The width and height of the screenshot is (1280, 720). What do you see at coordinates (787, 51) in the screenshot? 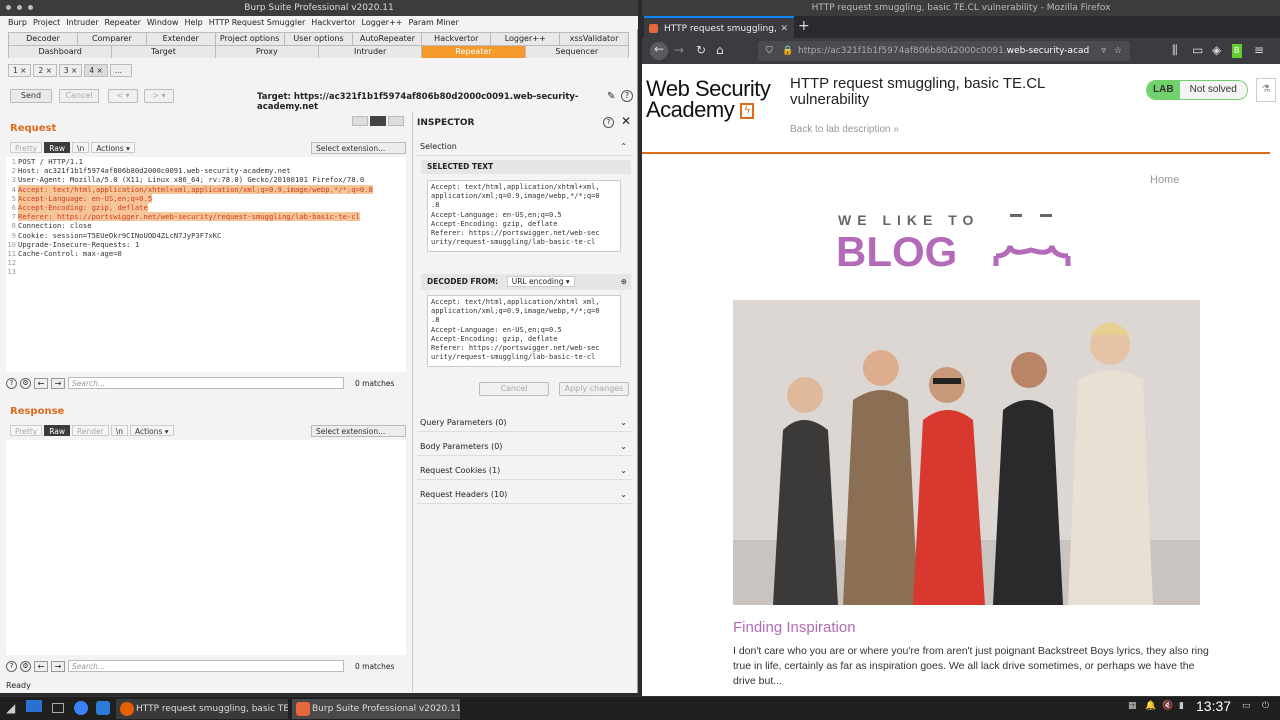
I see `lock-icon: 🔒` at bounding box center [787, 51].